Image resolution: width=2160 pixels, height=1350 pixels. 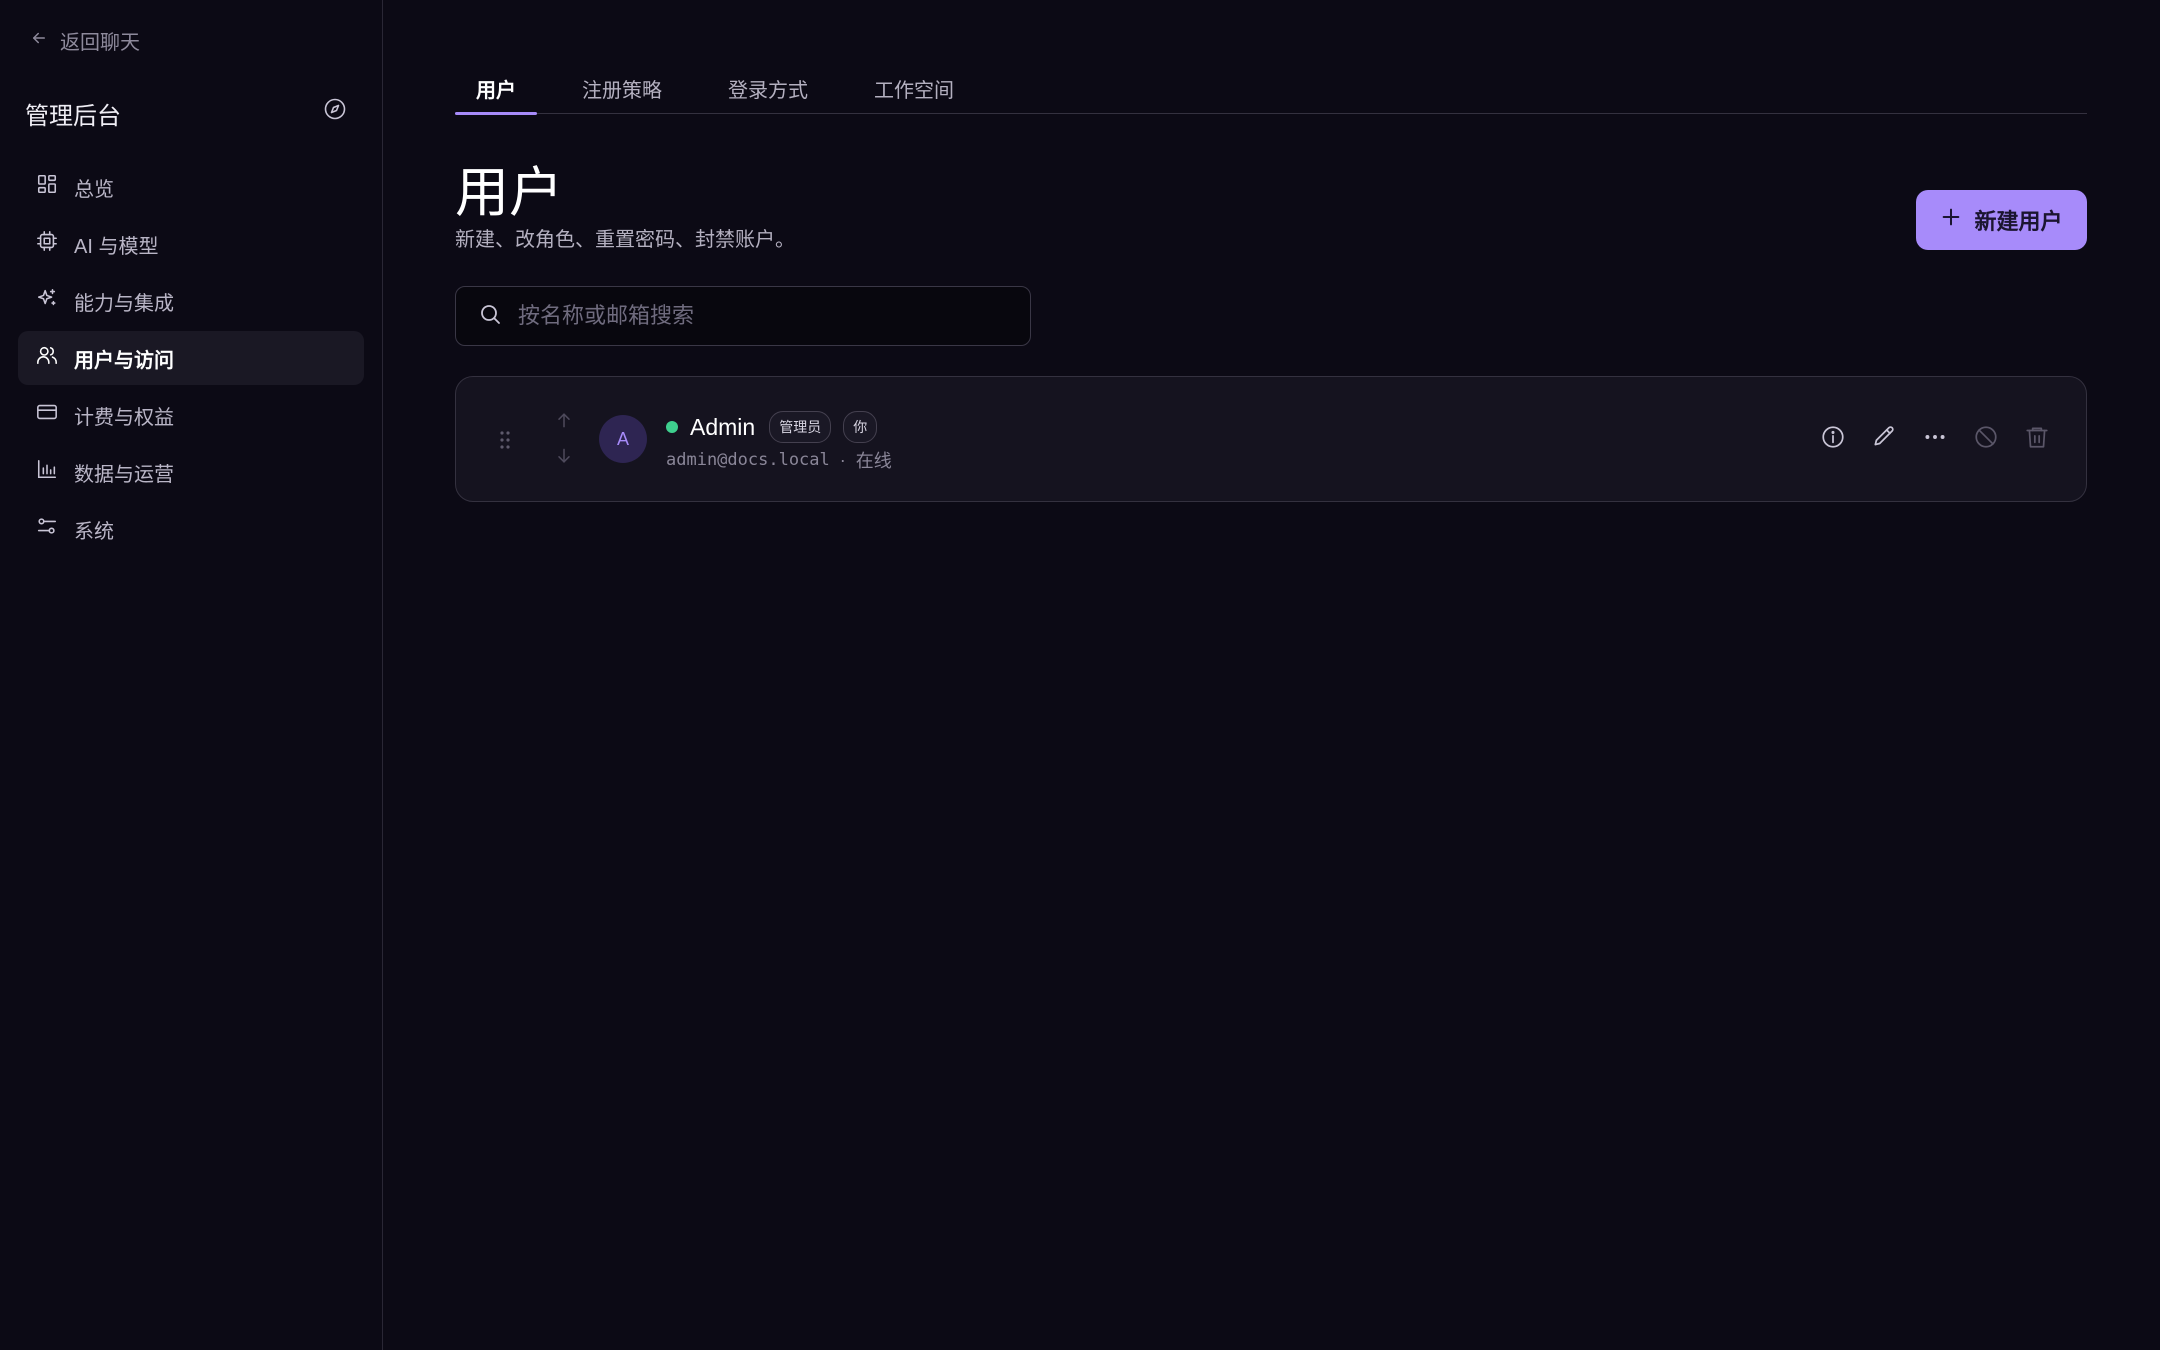 What do you see at coordinates (2037, 437) in the screenshot?
I see `trash-icon` at bounding box center [2037, 437].